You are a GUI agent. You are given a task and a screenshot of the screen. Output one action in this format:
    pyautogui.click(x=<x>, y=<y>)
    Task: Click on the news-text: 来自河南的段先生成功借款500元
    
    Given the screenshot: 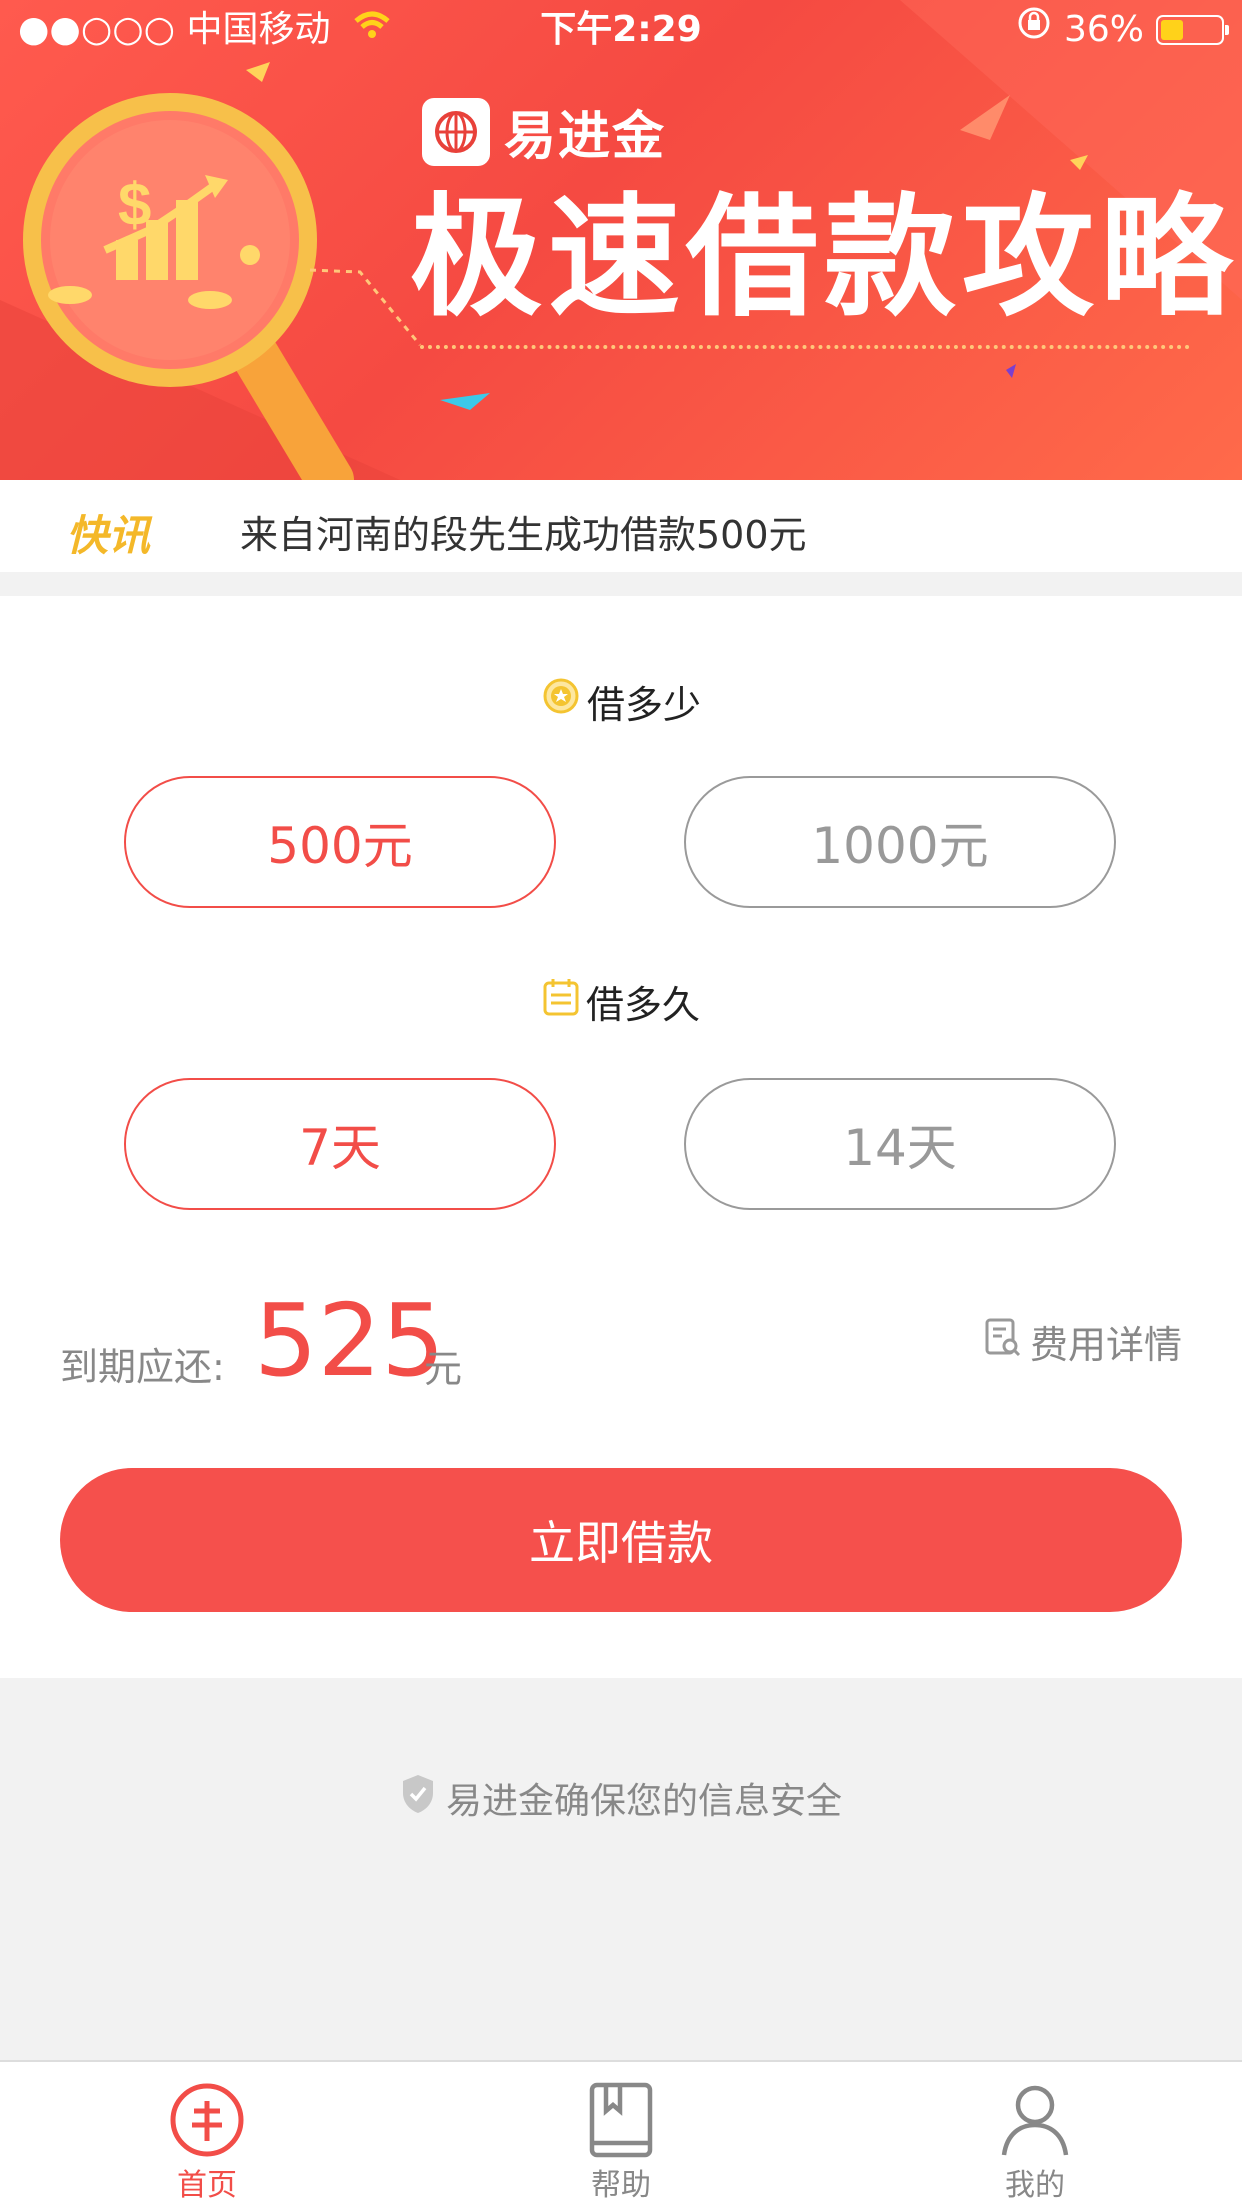 What is the action you would take?
    pyautogui.click(x=523, y=535)
    